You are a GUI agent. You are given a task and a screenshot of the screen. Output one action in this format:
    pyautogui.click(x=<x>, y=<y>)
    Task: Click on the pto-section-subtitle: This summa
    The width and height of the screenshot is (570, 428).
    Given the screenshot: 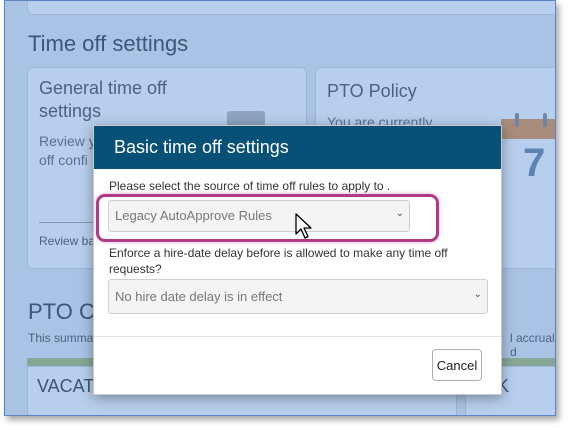 What is the action you would take?
    pyautogui.click(x=61, y=338)
    